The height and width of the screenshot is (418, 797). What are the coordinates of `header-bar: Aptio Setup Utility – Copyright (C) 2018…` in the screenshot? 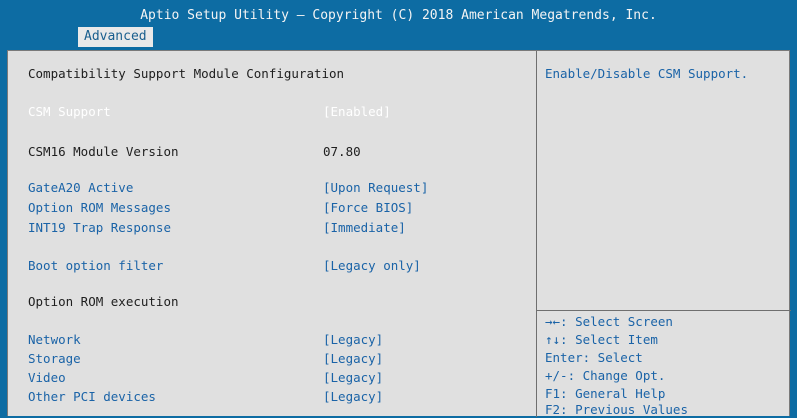 It's located at (398, 25).